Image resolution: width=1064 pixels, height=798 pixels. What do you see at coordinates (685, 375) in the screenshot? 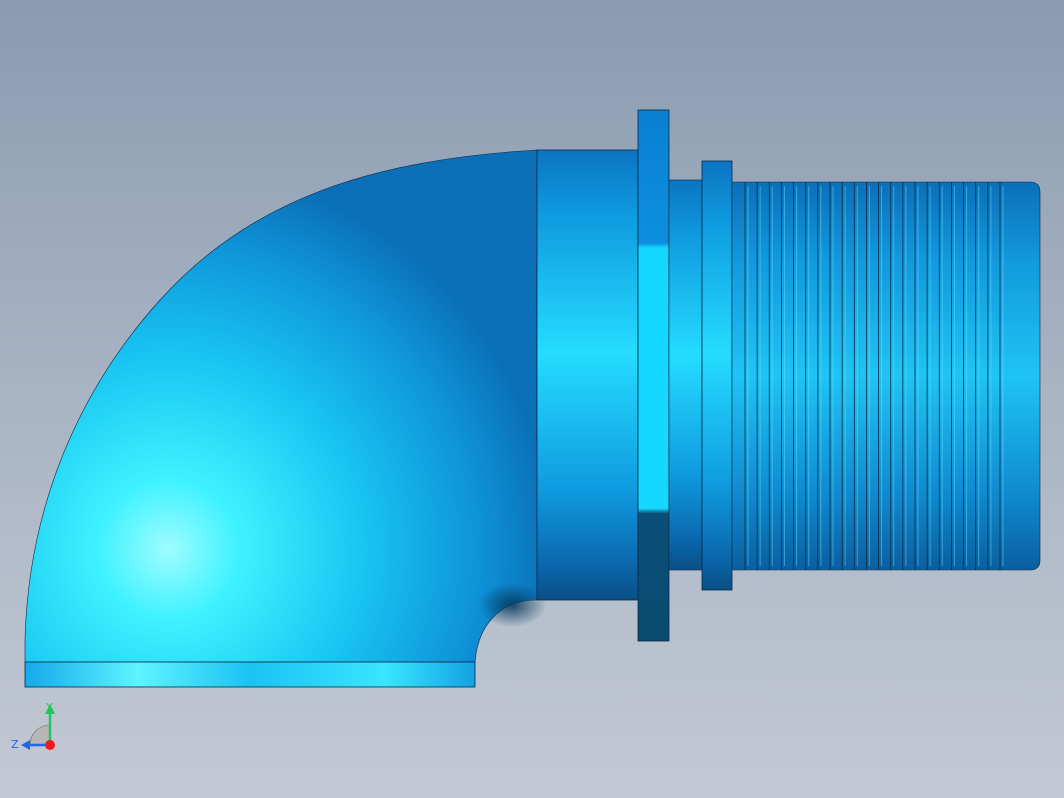
I see `neck-section` at bounding box center [685, 375].